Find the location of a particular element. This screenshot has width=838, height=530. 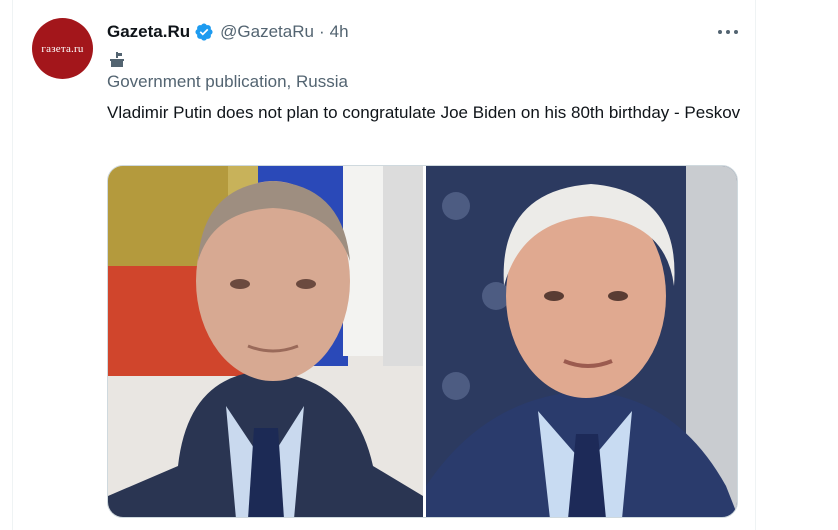

government-podium-icon is located at coordinates (117, 60).